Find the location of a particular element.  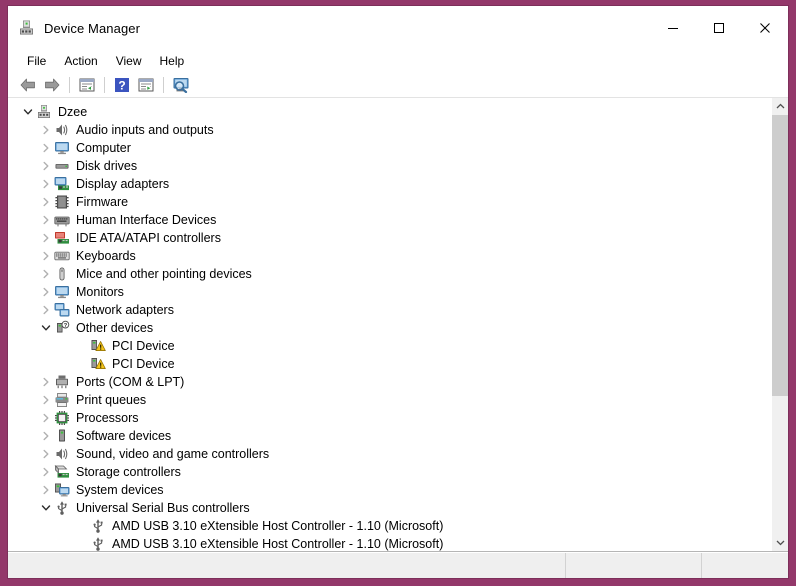

back-button is located at coordinates (28, 85).